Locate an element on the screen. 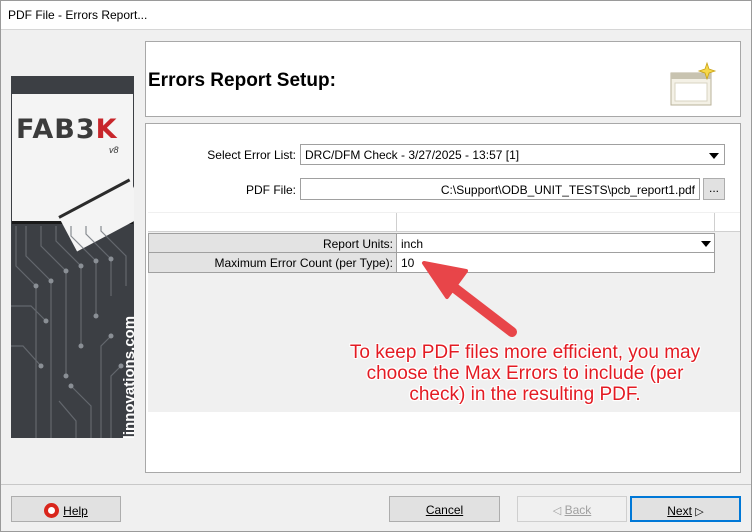 The width and height of the screenshot is (752, 532). footer-divider is located at coordinates (376, 484).